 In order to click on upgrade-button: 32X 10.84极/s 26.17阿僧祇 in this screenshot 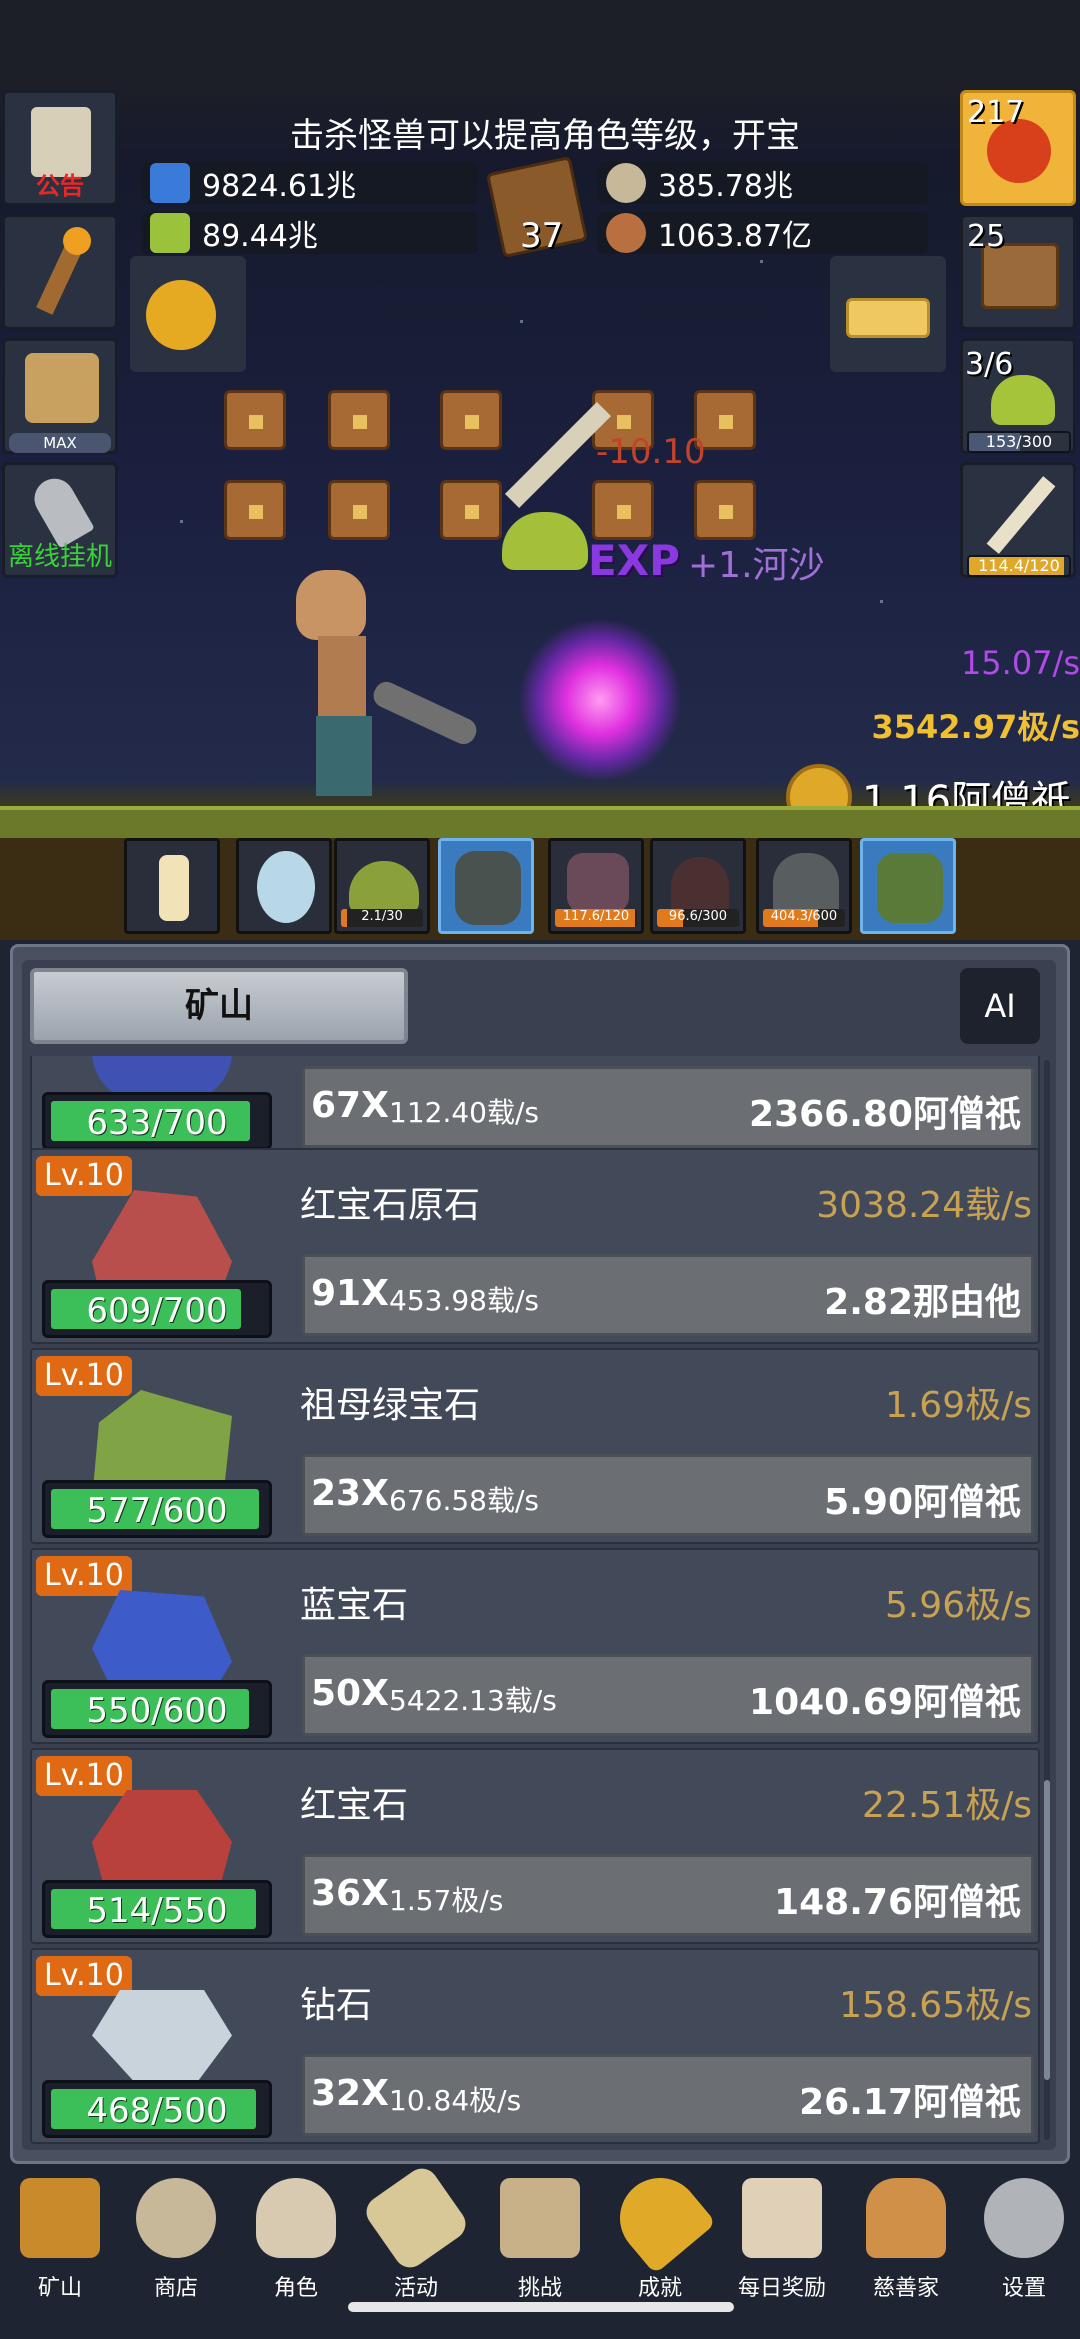, I will do `click(668, 2095)`.